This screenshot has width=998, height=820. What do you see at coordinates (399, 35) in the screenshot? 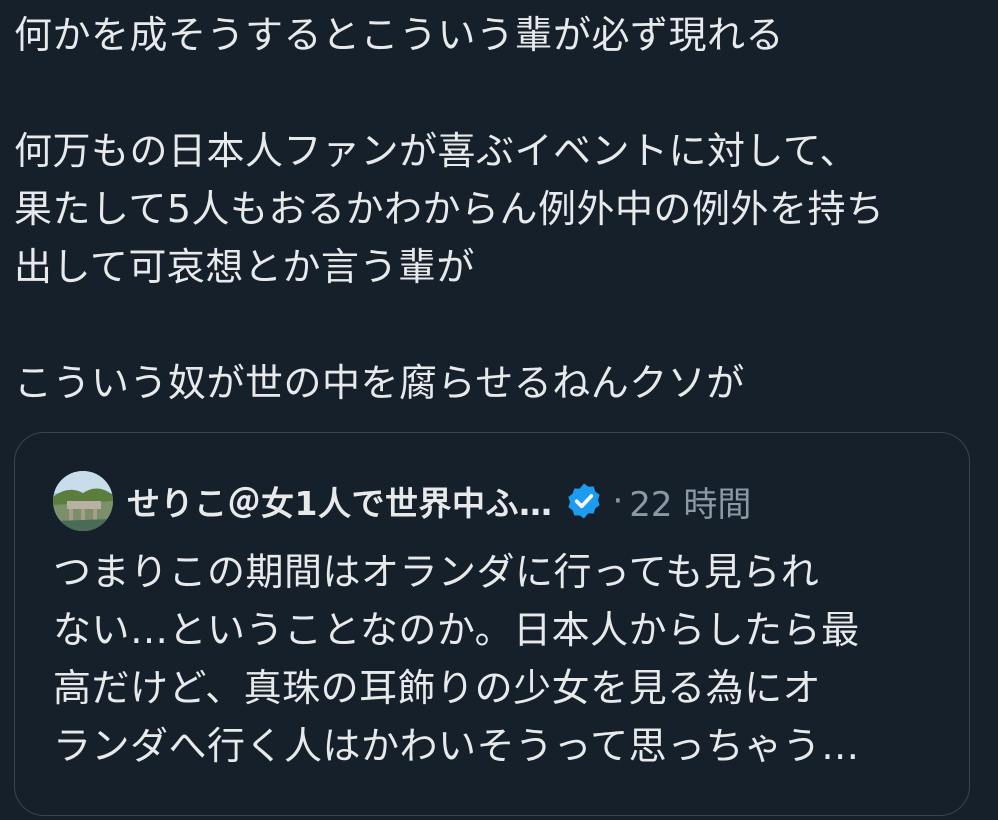
I see `tweet-line: 何かを成そうするとこういう輩が必ず現れる` at bounding box center [399, 35].